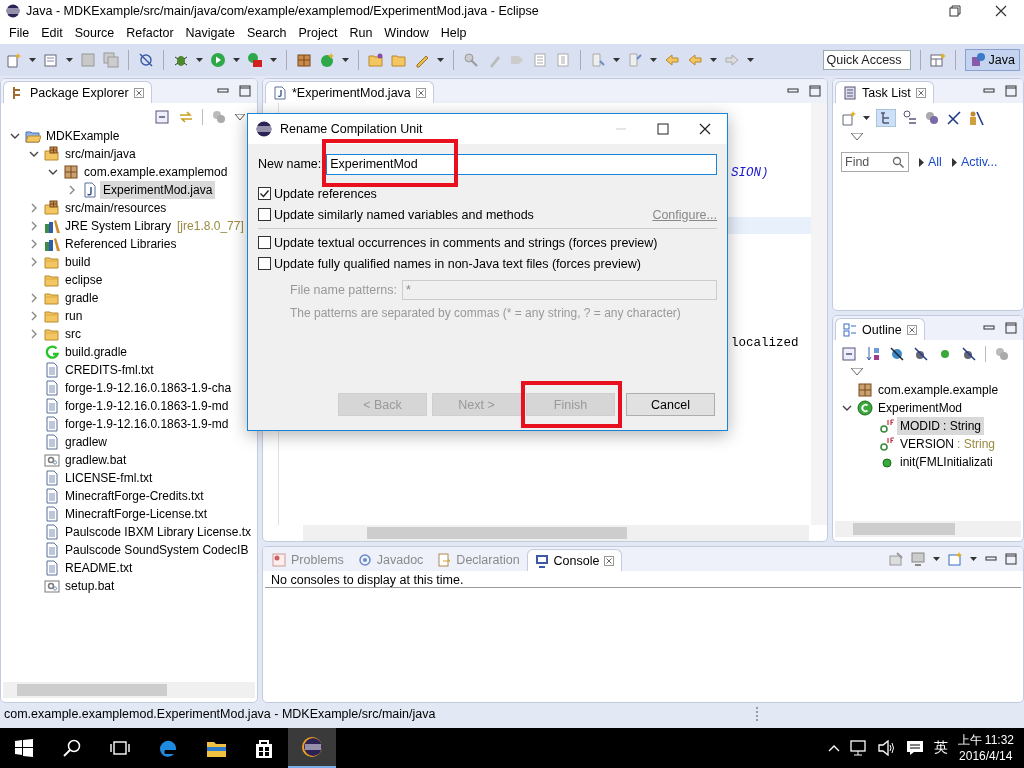 The height and width of the screenshot is (768, 1024). What do you see at coordinates (935, 162) in the screenshot?
I see `filter-link: All` at bounding box center [935, 162].